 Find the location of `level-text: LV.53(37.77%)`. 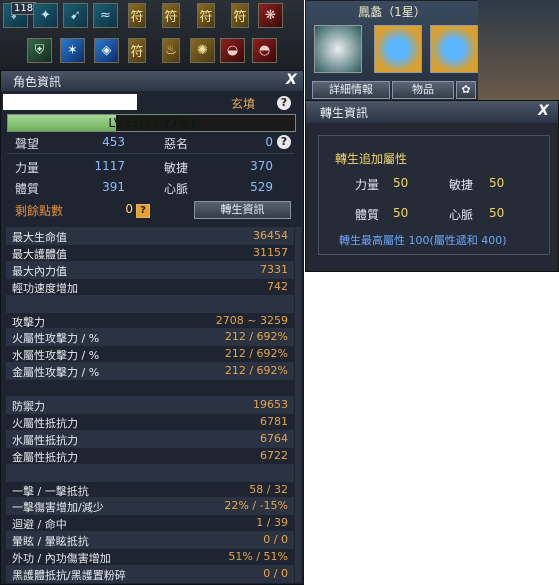

level-text: LV.53(37.77%) is located at coordinates (151, 123).